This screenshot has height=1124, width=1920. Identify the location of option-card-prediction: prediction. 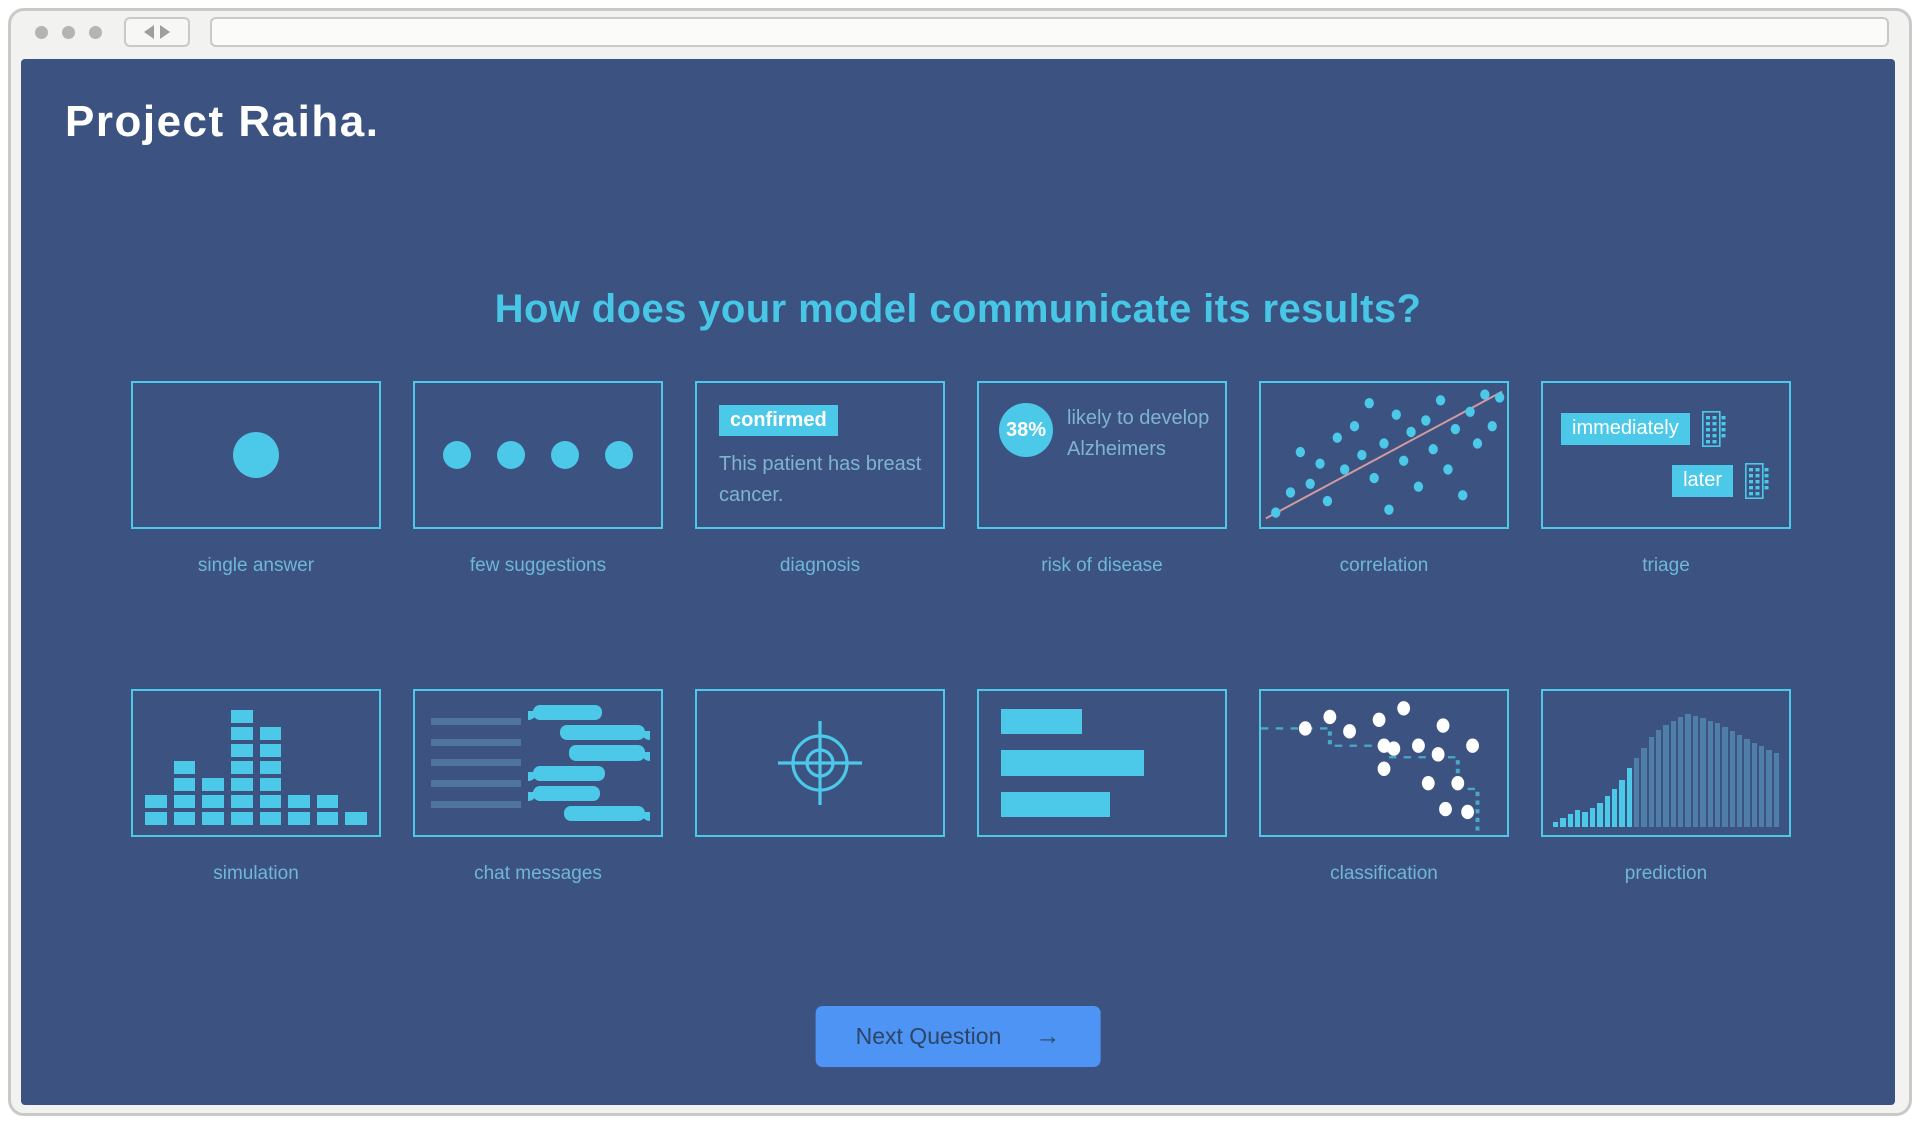
(1666, 787).